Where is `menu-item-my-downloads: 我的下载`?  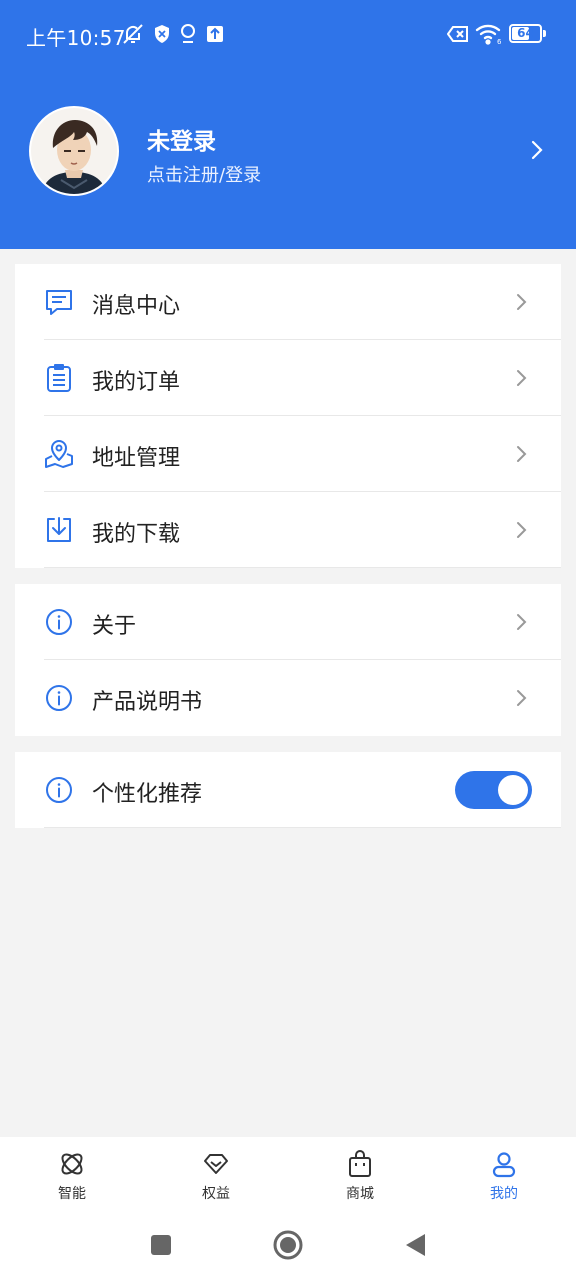
menu-item-my-downloads: 我的下载 is located at coordinates (288, 530).